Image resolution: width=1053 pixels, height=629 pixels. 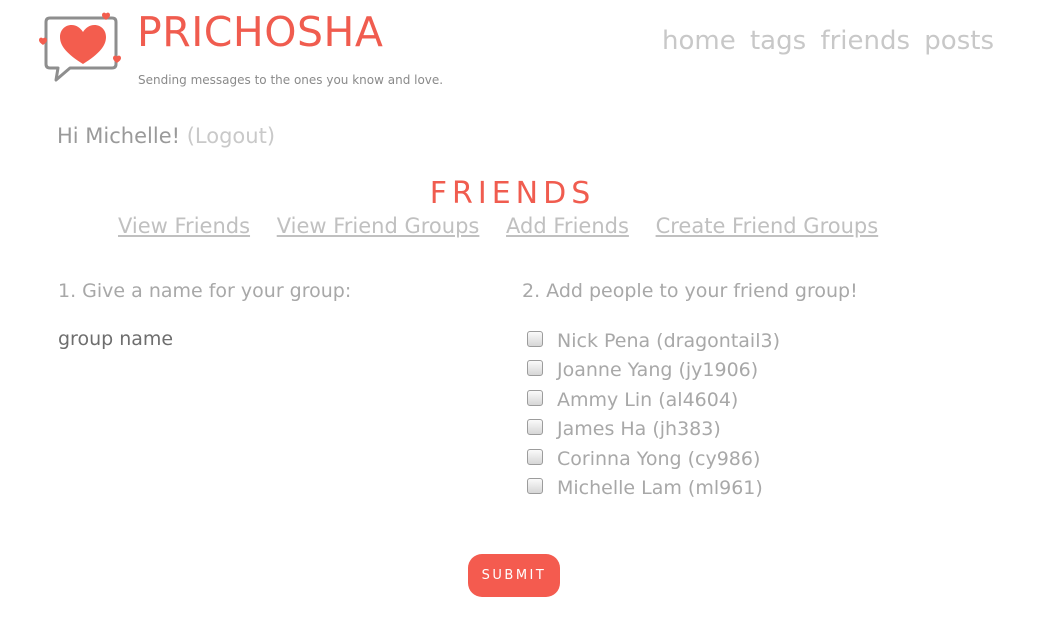 I want to click on step2-label: 2. Add people to your friend group!, so click(x=690, y=291).